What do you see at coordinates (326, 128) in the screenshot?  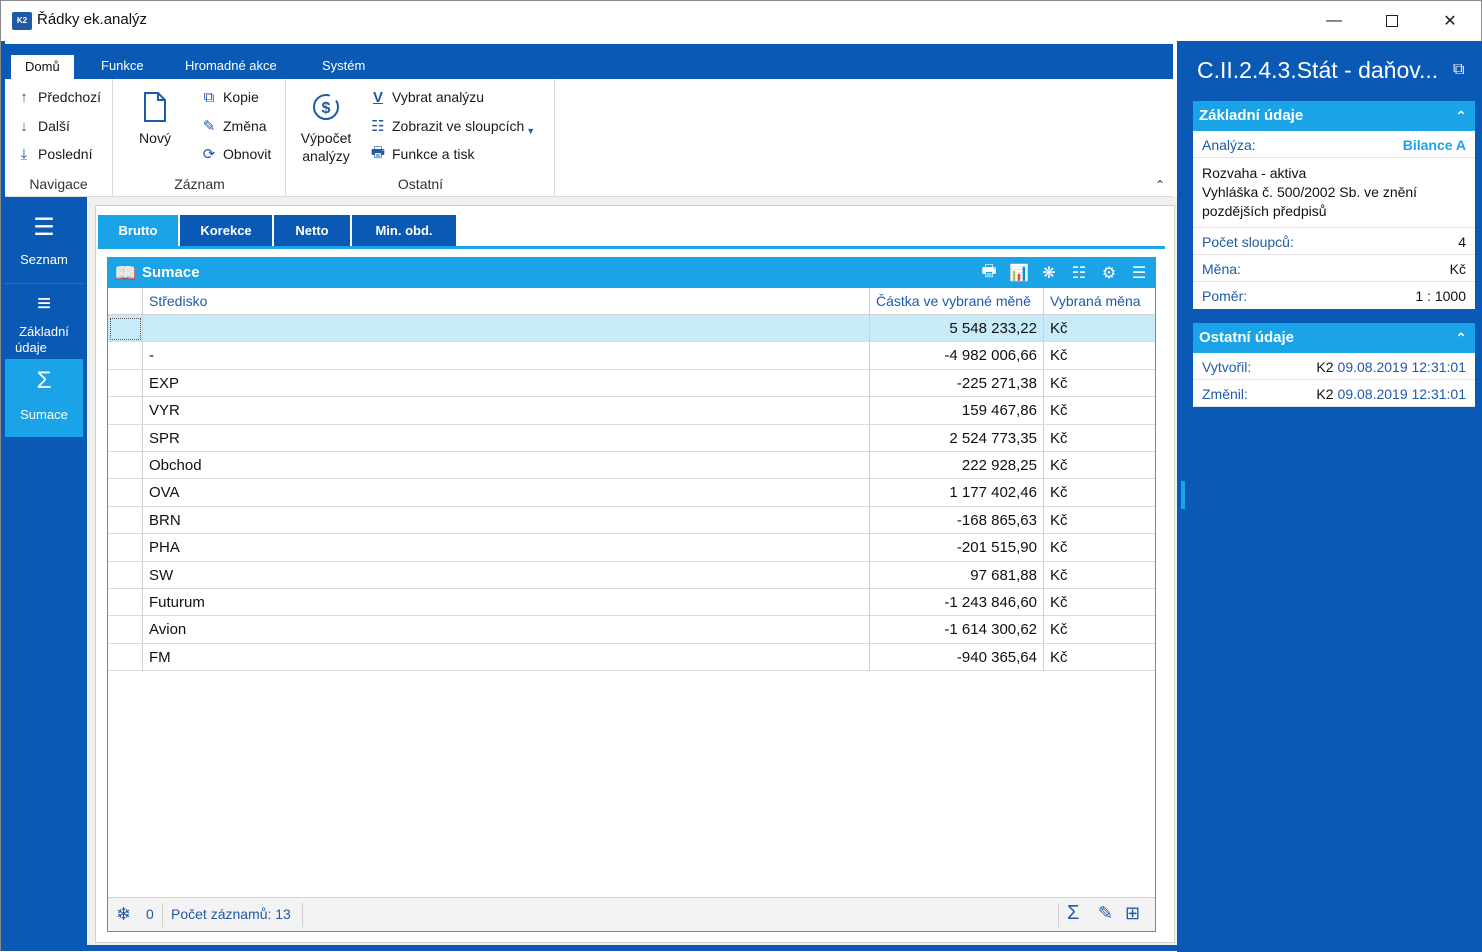 I see `vypocet-analyzy-button: $ Výpočet analýzy` at bounding box center [326, 128].